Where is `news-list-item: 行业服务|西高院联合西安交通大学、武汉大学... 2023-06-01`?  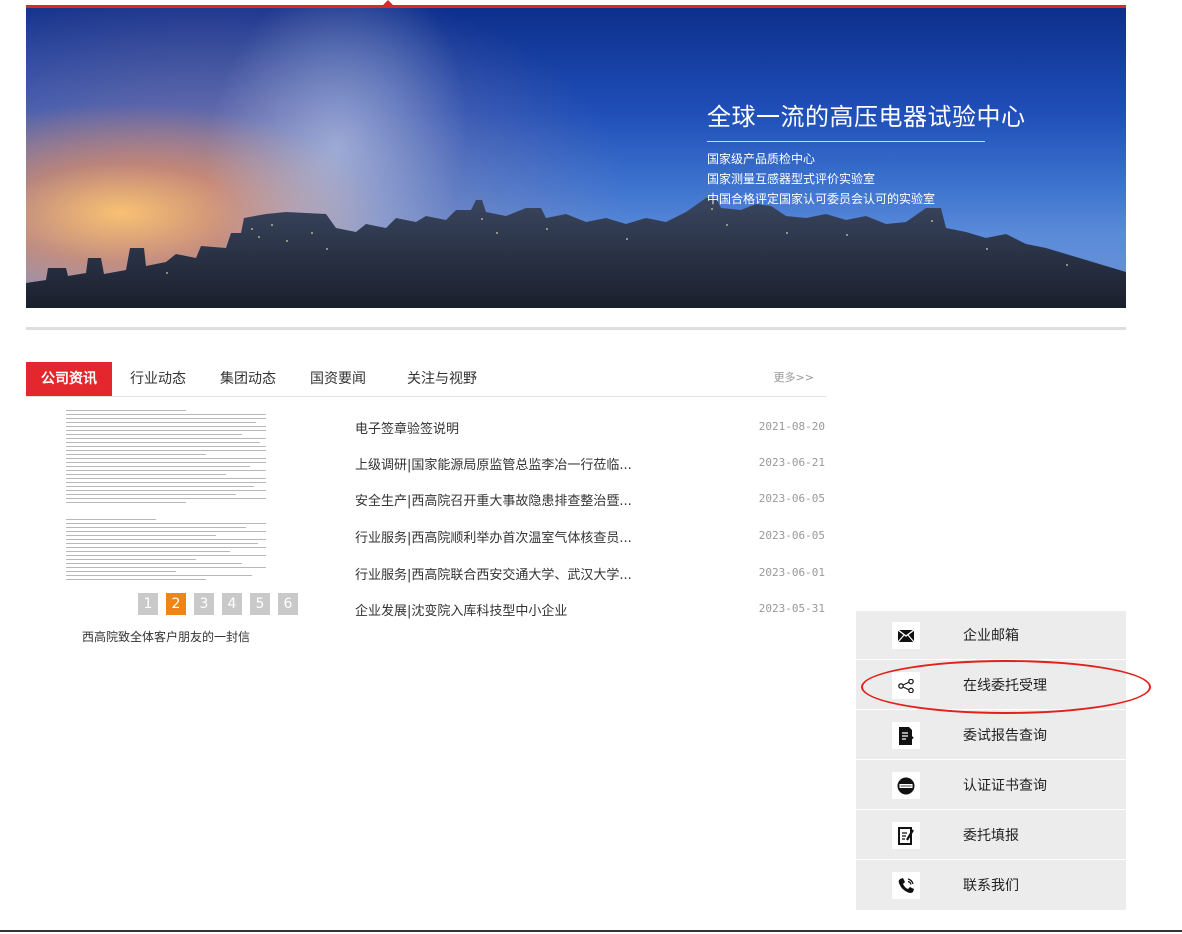
news-list-item: 行业服务|西高院联合西安交通大学、武汉大学... 2023-06-01 is located at coordinates (590, 574).